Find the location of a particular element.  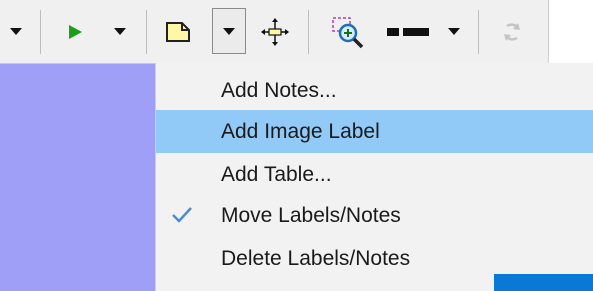

zoom-icon is located at coordinates (348, 32).